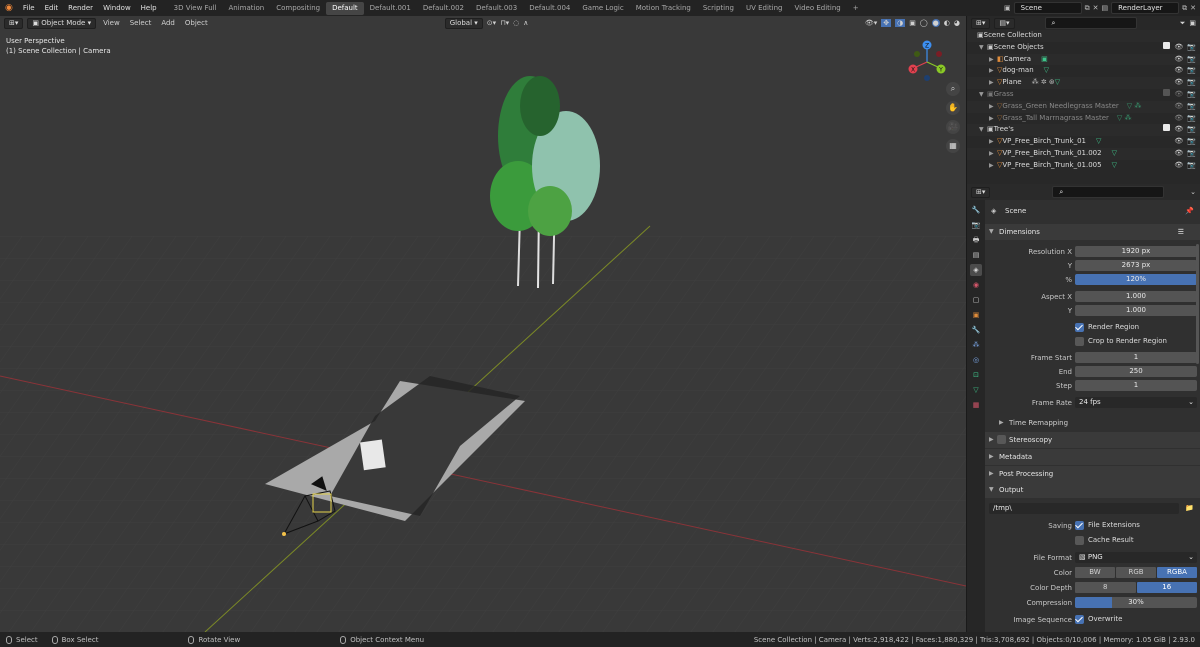 This screenshot has height=647, width=1200. I want to click on output-path-field: /tmp\, so click(1084, 508).